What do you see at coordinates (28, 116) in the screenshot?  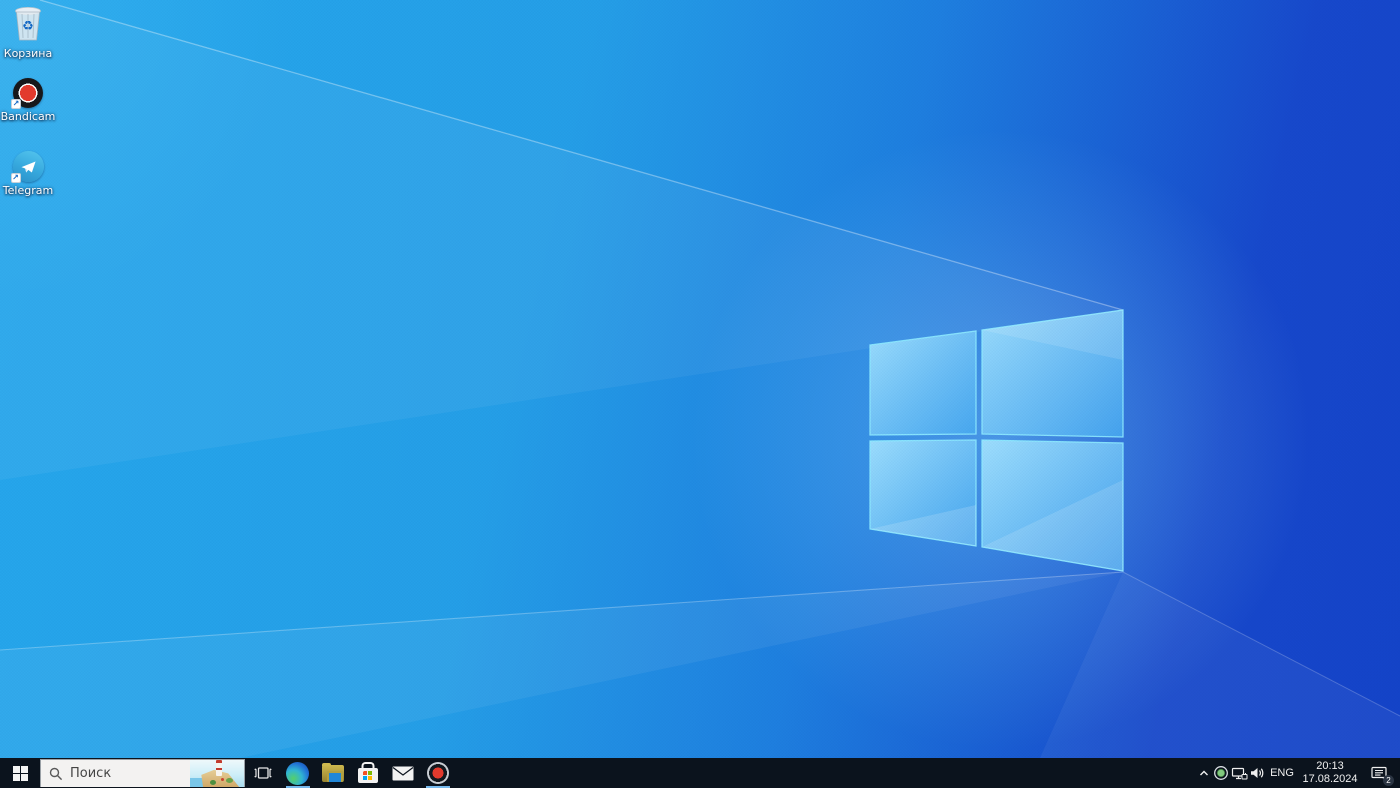 I see `desktop-icon-label: Bandicam` at bounding box center [28, 116].